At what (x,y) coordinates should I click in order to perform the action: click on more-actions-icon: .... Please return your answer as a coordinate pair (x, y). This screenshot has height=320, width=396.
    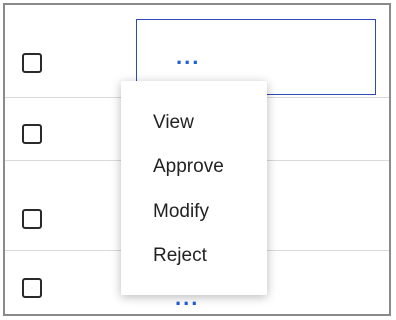
    Looking at the image, I should click on (188, 57).